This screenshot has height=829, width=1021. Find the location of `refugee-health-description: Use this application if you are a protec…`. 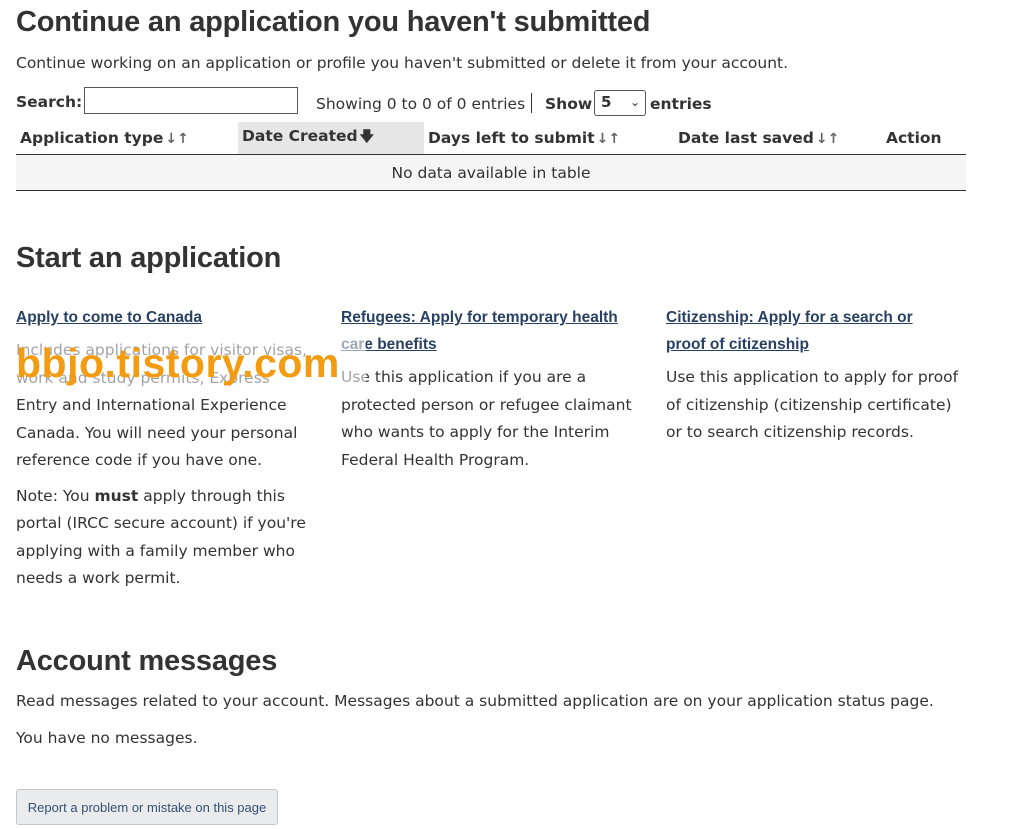

refugee-health-description: Use this application if you are a protec… is located at coordinates (486, 418).